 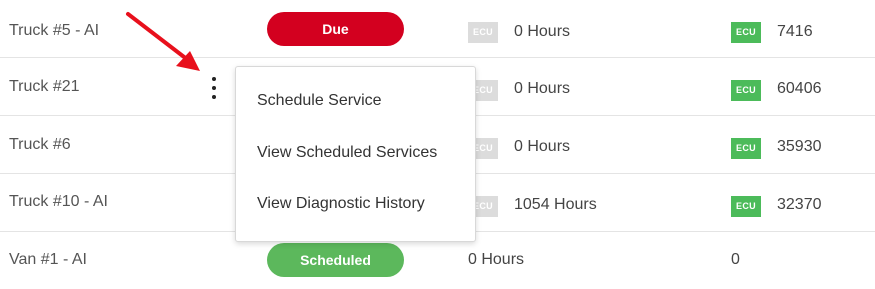 I want to click on engine-hours: 1054 Hours, so click(x=555, y=204).